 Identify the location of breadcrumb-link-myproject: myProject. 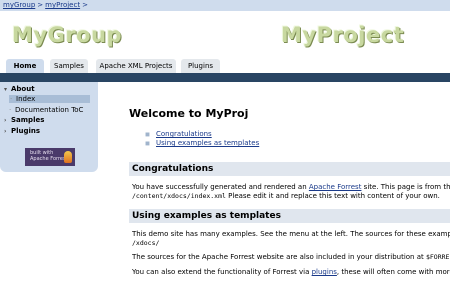
(62, 5).